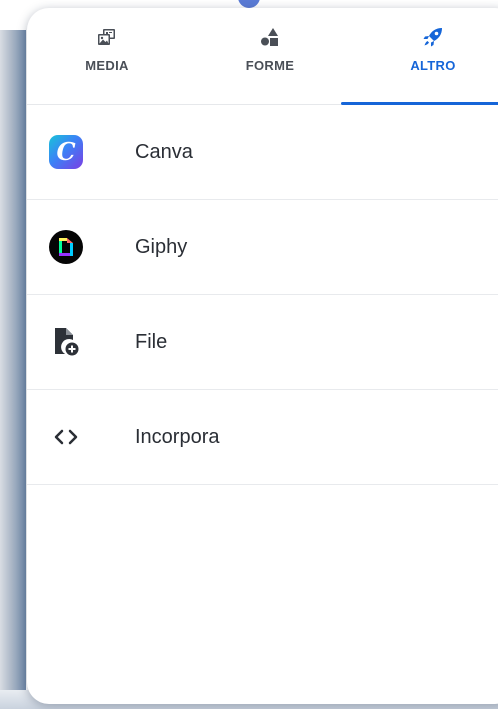 The height and width of the screenshot is (709, 498). What do you see at coordinates (270, 37) in the screenshot?
I see `shapes-icon` at bounding box center [270, 37].